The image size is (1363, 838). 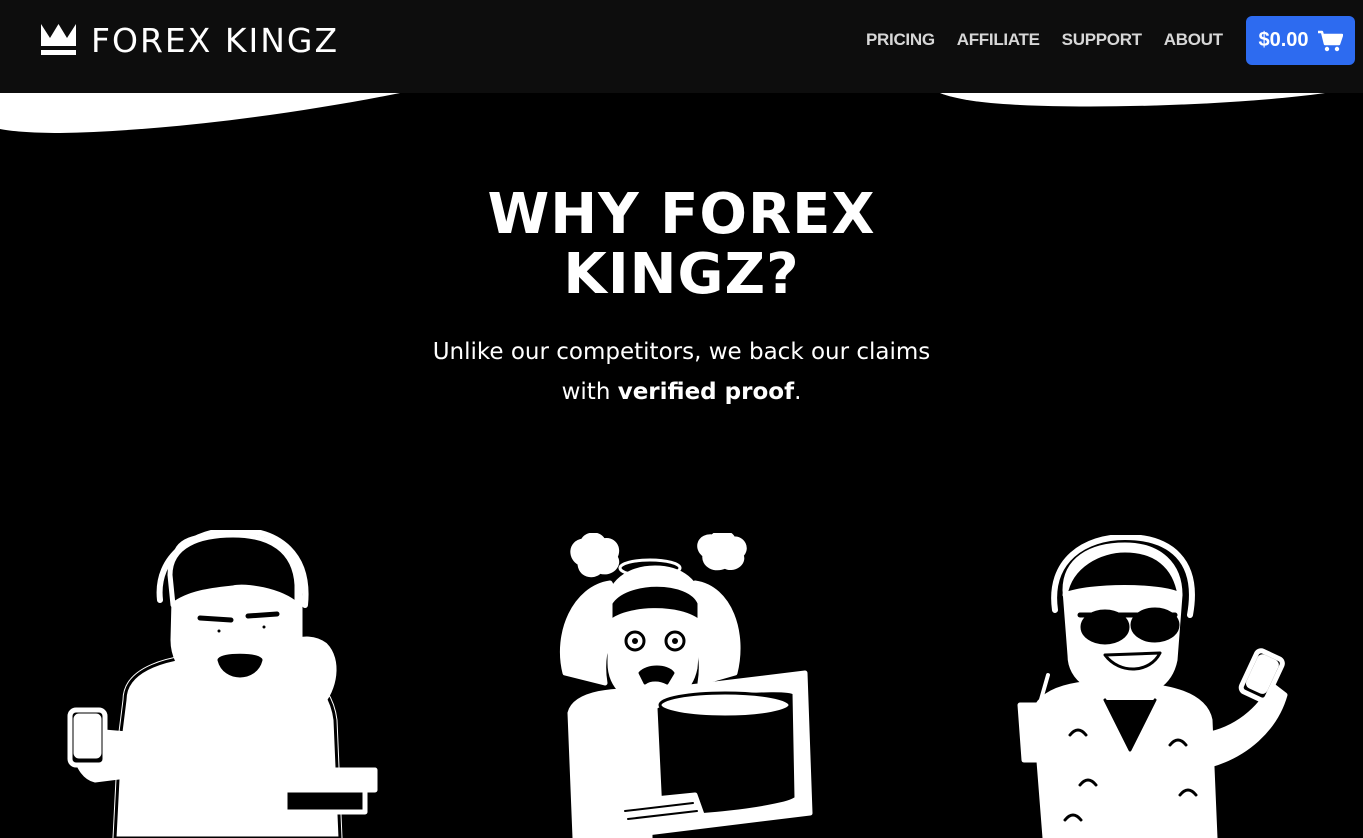 I want to click on rich-trader-illustration, so click(x=1152, y=686).